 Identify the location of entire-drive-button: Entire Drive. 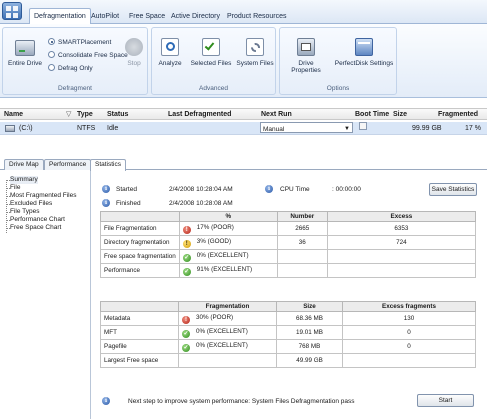
(25, 52).